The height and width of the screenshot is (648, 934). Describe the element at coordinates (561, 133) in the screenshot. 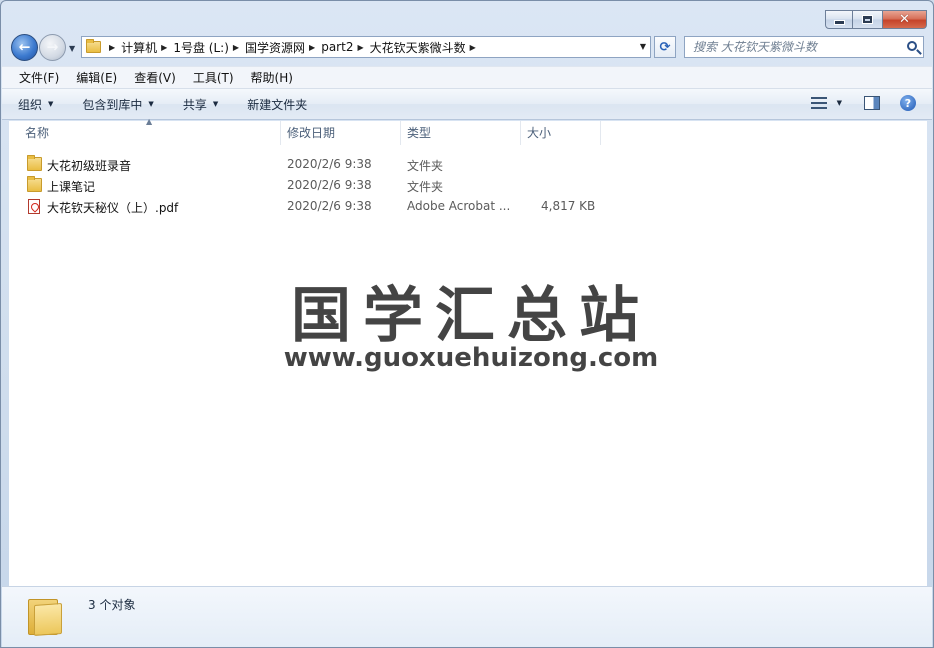

I see `column-header-size: 大小` at that location.